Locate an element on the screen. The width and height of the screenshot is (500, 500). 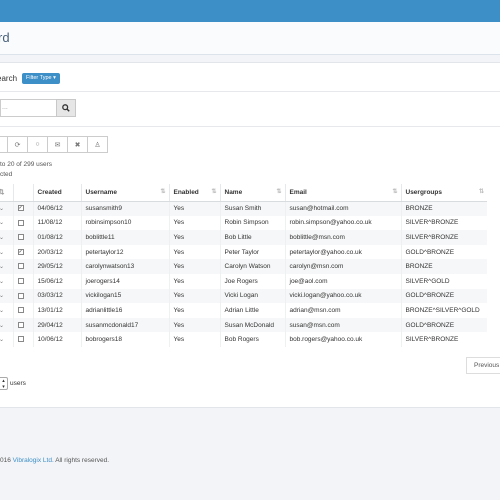
filter-type-label: Filter Type is located at coordinates (39, 78).